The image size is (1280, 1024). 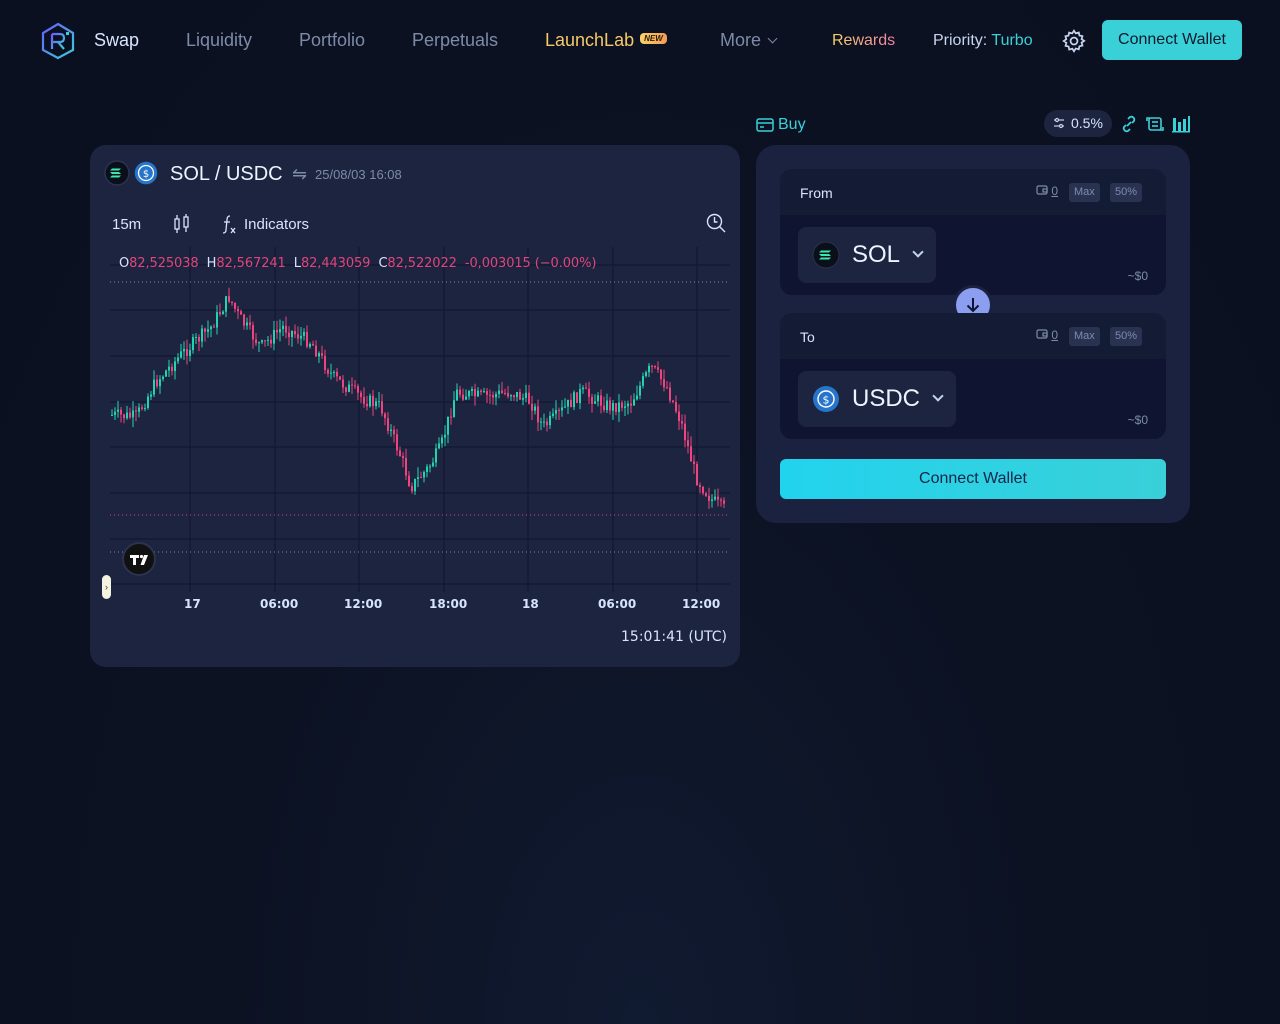 What do you see at coordinates (332, 40) in the screenshot?
I see `nav-portfolio: Portfolio` at bounding box center [332, 40].